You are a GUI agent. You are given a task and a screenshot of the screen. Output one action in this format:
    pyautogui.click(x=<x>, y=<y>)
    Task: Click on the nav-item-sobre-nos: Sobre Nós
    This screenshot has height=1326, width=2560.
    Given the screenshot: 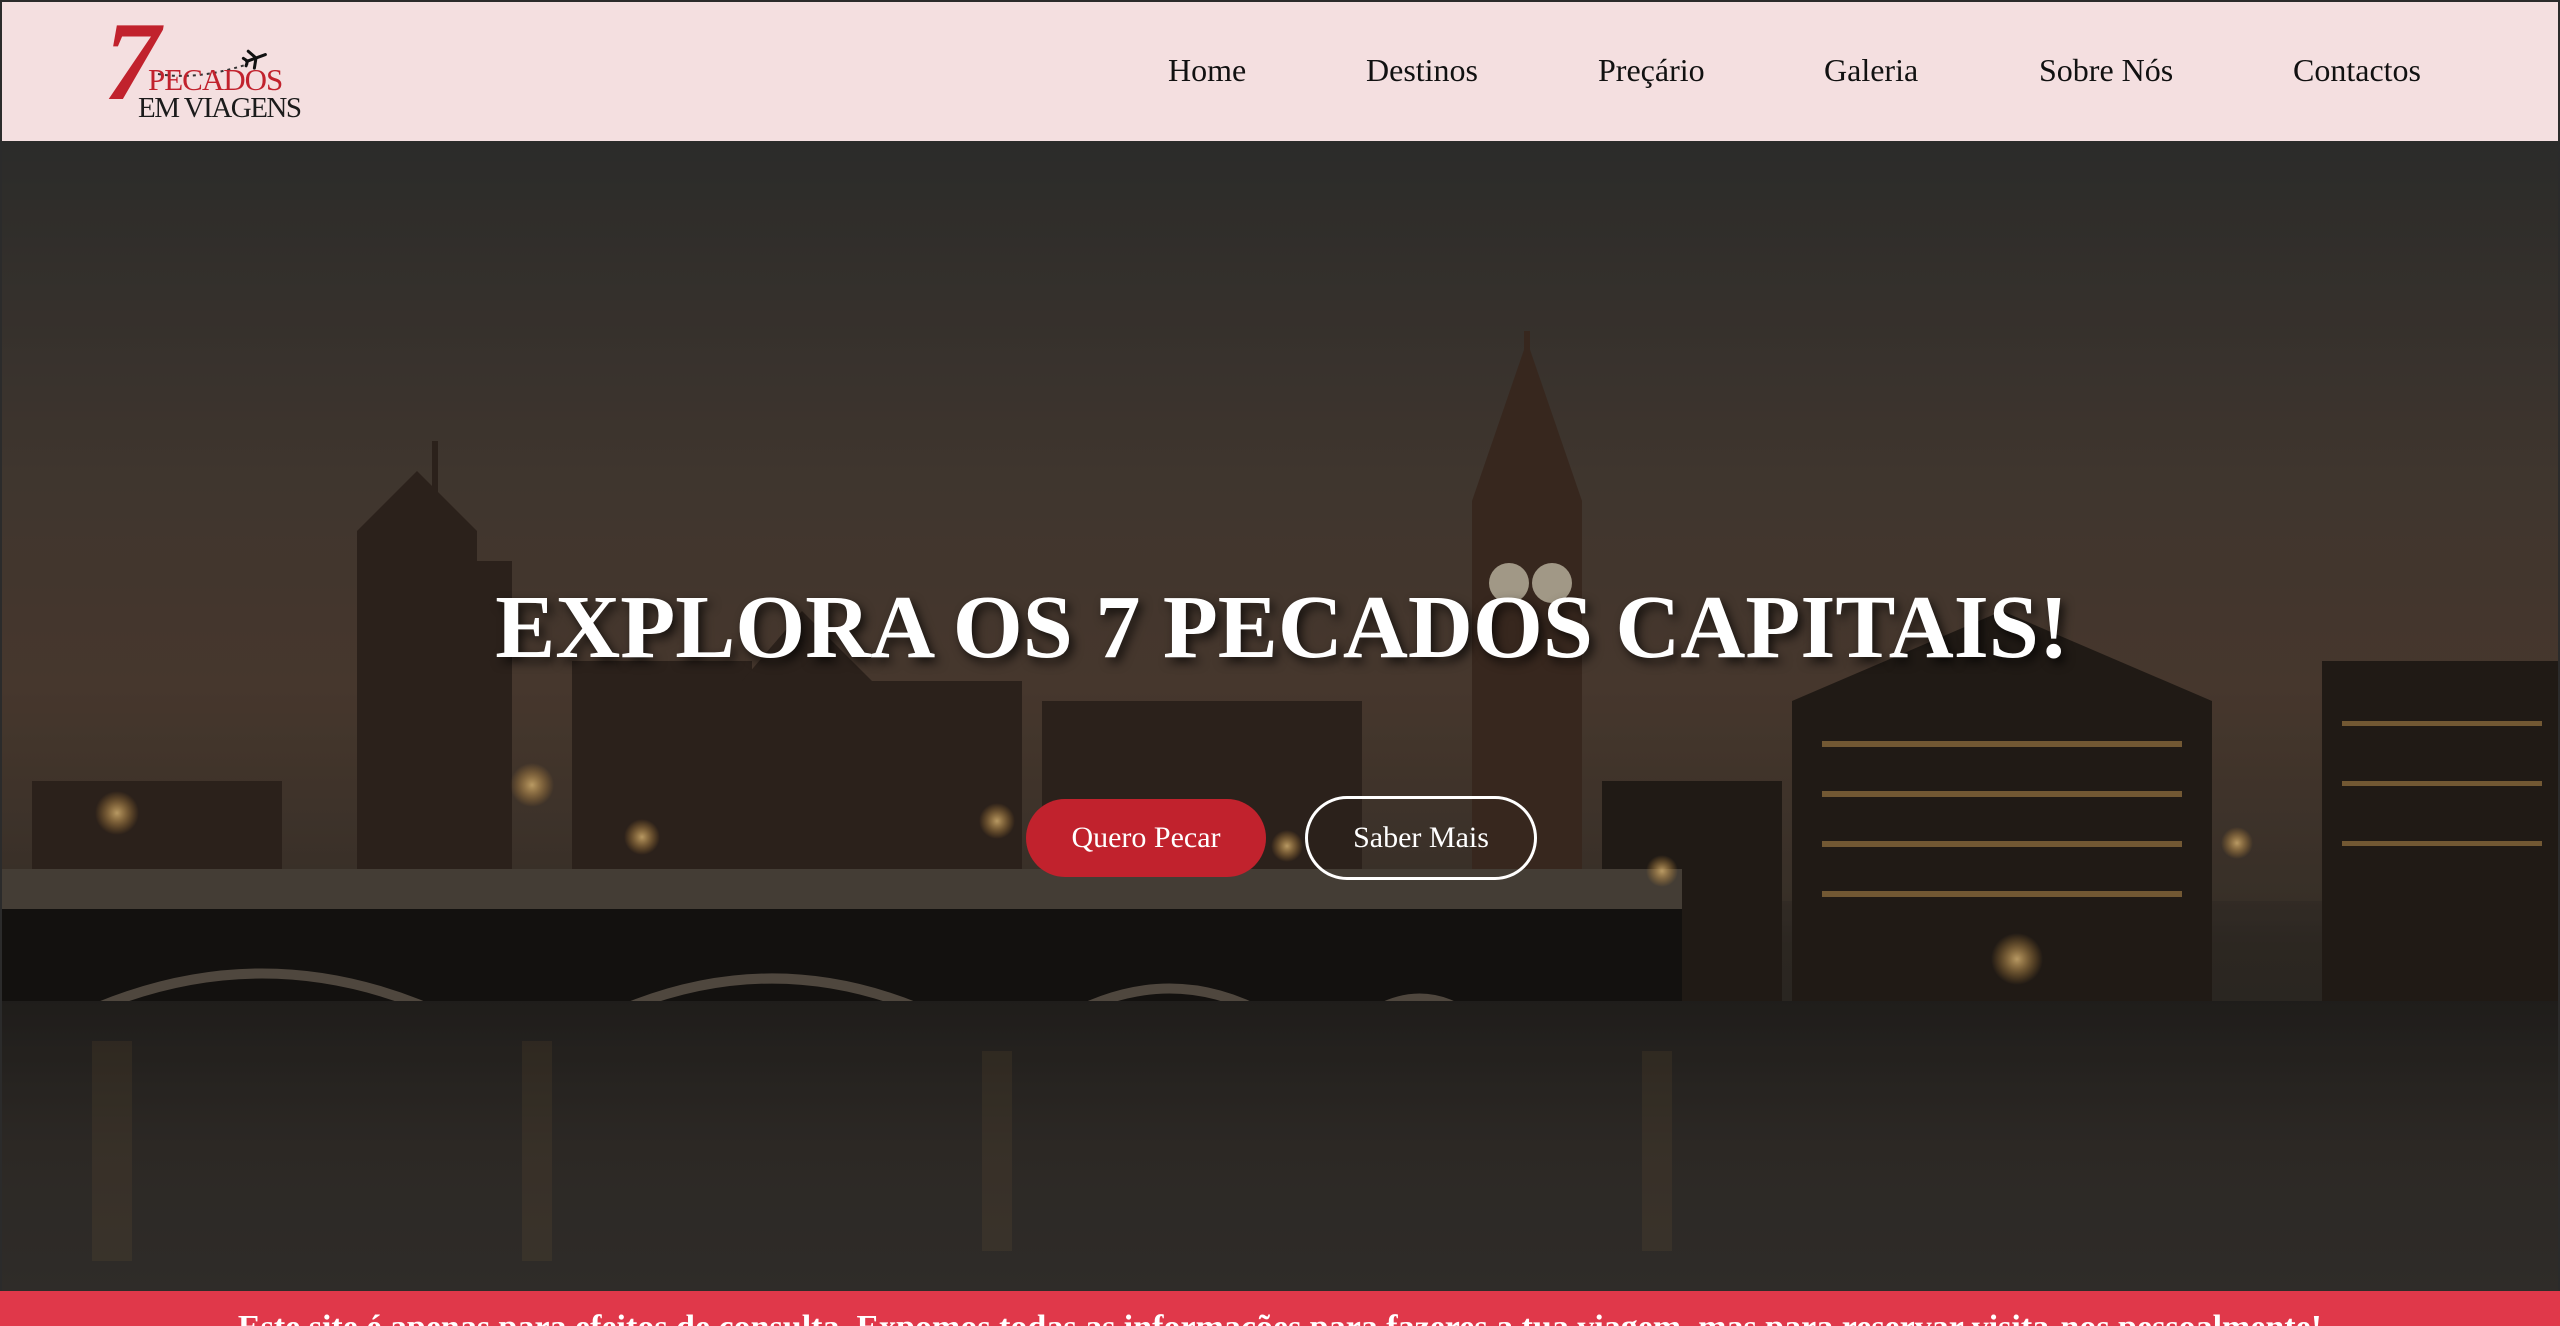 What is the action you would take?
    pyautogui.click(x=2106, y=70)
    